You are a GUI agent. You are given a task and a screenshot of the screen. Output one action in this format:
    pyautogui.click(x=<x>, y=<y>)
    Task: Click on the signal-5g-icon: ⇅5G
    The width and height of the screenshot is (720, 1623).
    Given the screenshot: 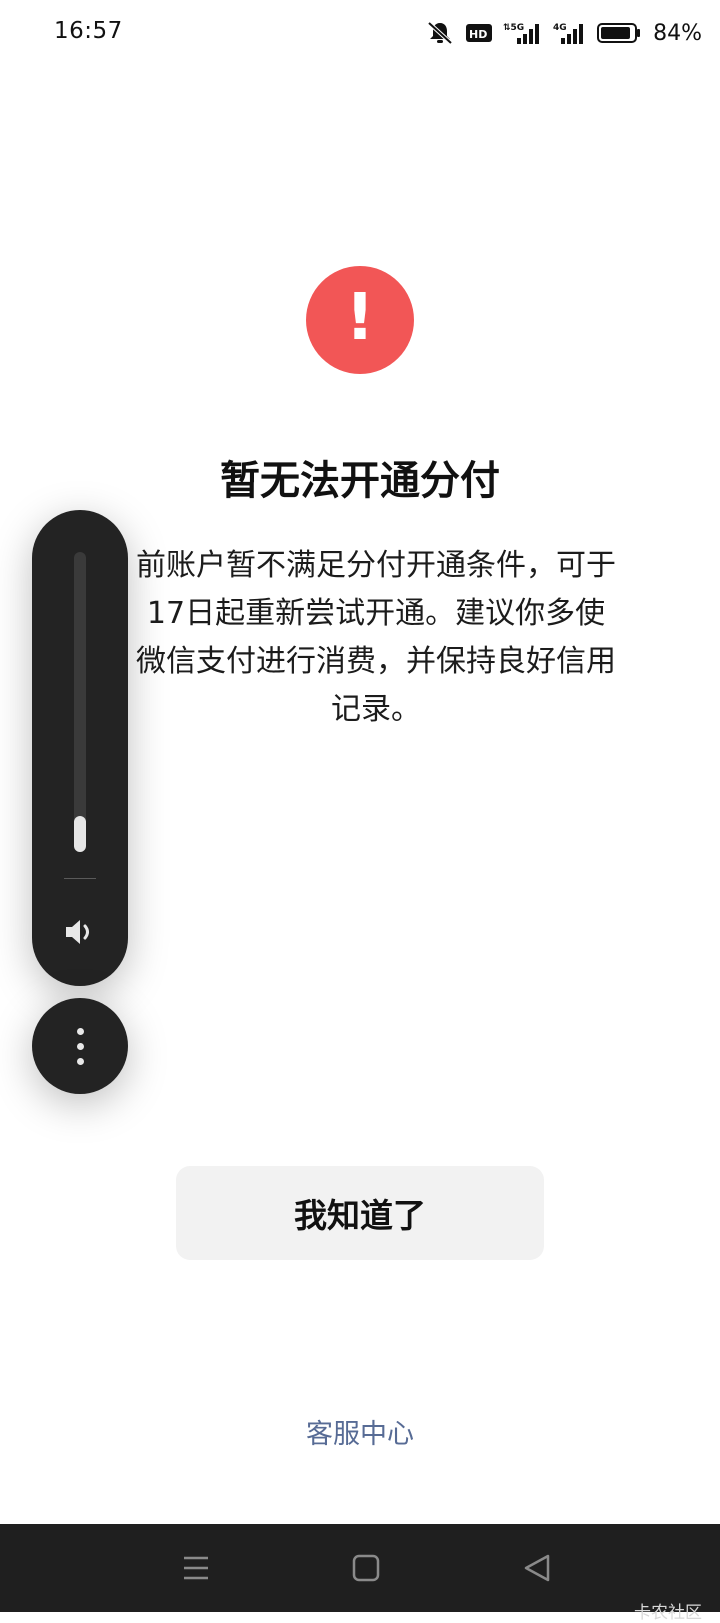 What is the action you would take?
    pyautogui.click(x=523, y=33)
    